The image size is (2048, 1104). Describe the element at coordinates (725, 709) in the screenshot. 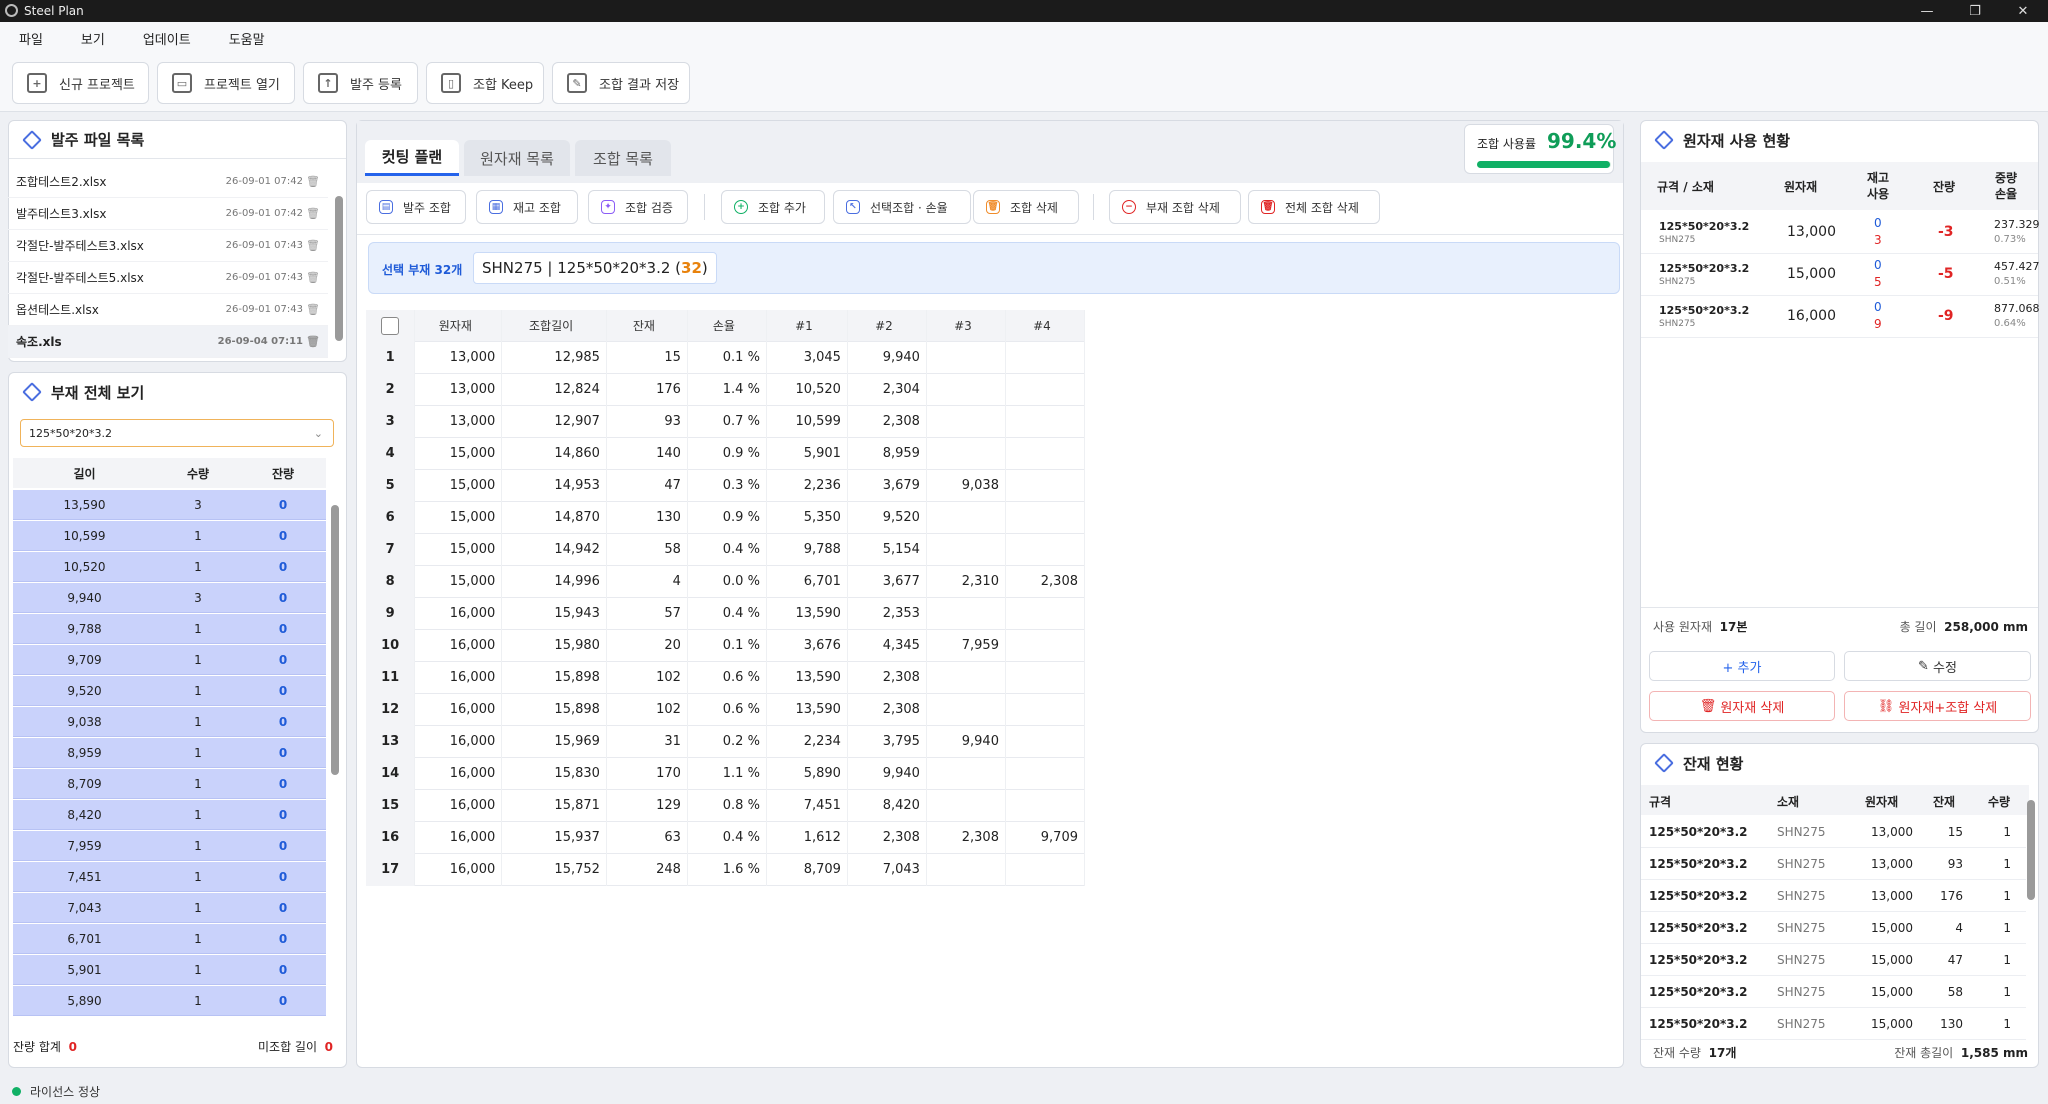

I see `plan-row: 12 16,000 15,898 102 0.6 % 13,590 2,308` at that location.